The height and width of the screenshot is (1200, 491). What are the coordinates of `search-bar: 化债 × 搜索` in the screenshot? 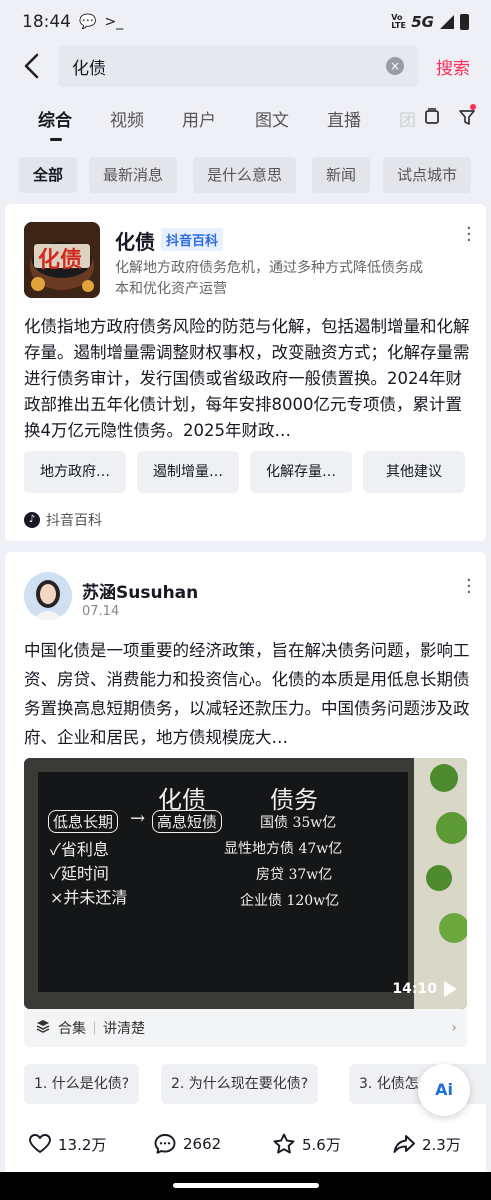 It's located at (245, 67).